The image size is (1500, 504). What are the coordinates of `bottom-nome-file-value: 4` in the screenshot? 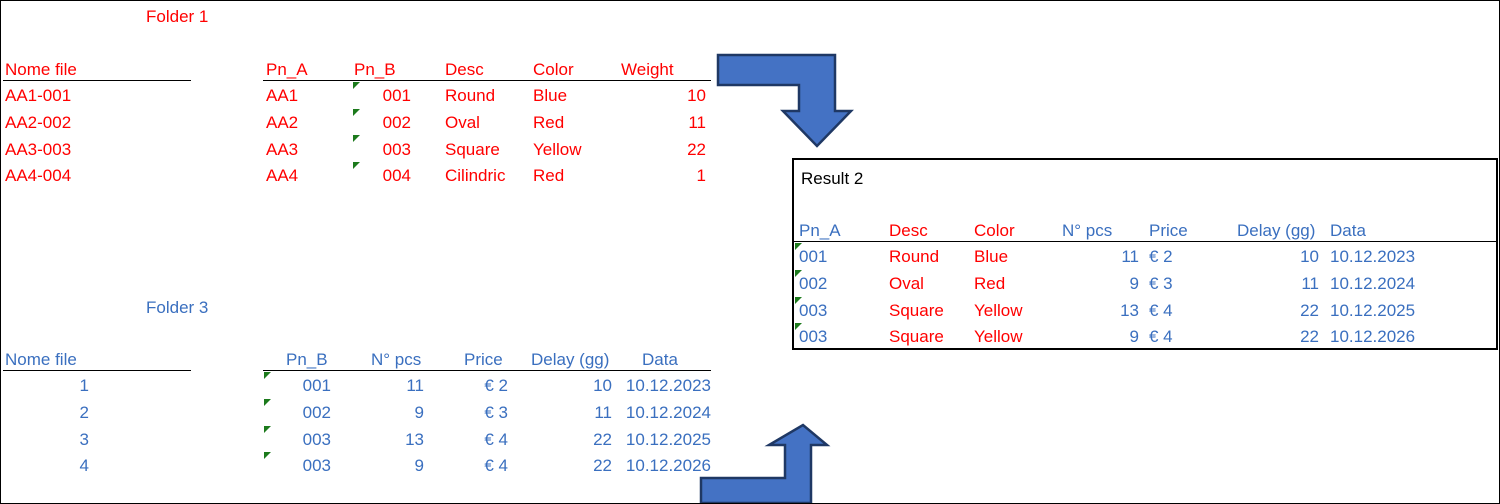 It's located at (84, 465).